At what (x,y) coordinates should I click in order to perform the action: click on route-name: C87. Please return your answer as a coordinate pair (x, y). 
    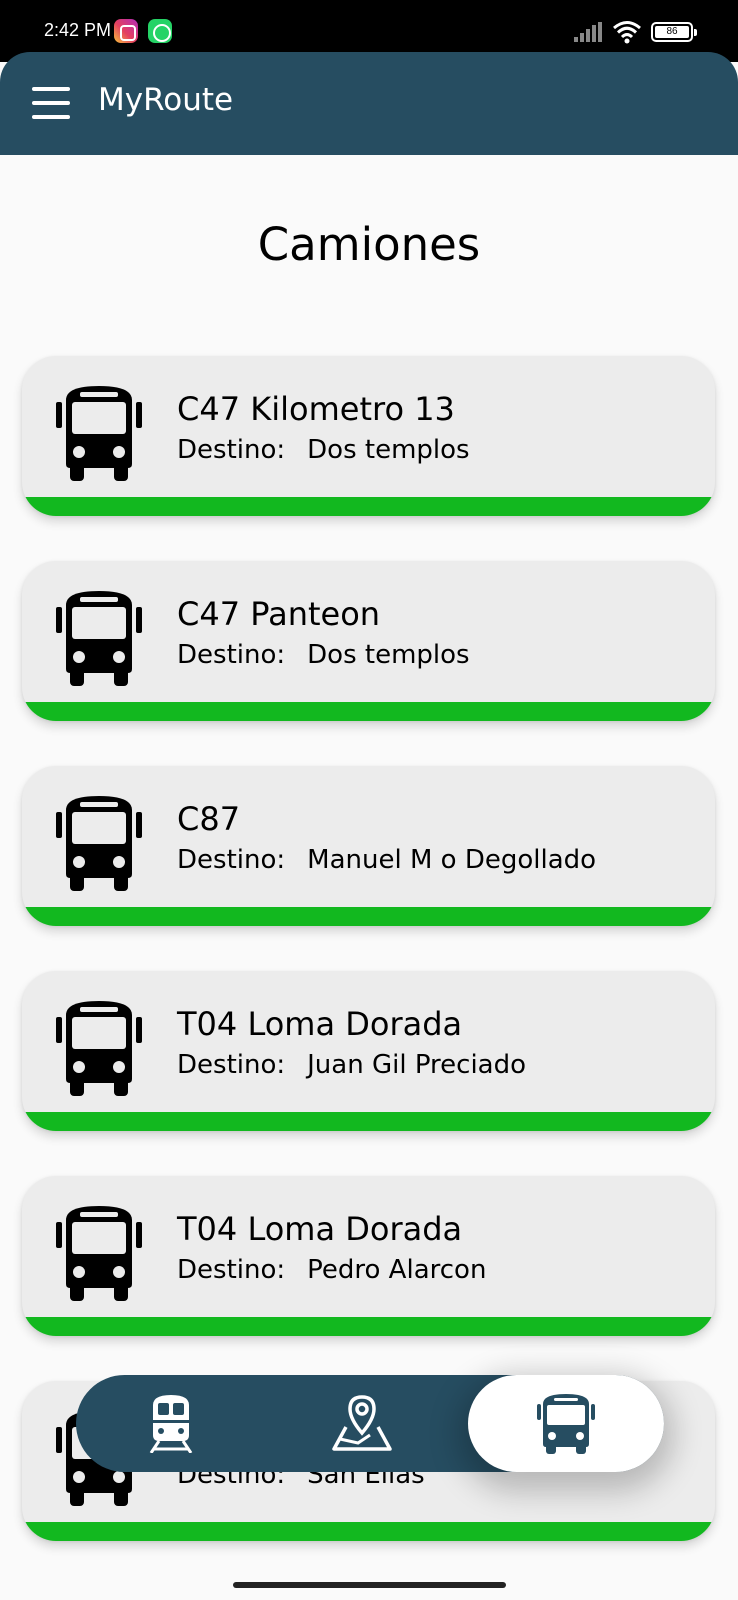
    Looking at the image, I should click on (209, 819).